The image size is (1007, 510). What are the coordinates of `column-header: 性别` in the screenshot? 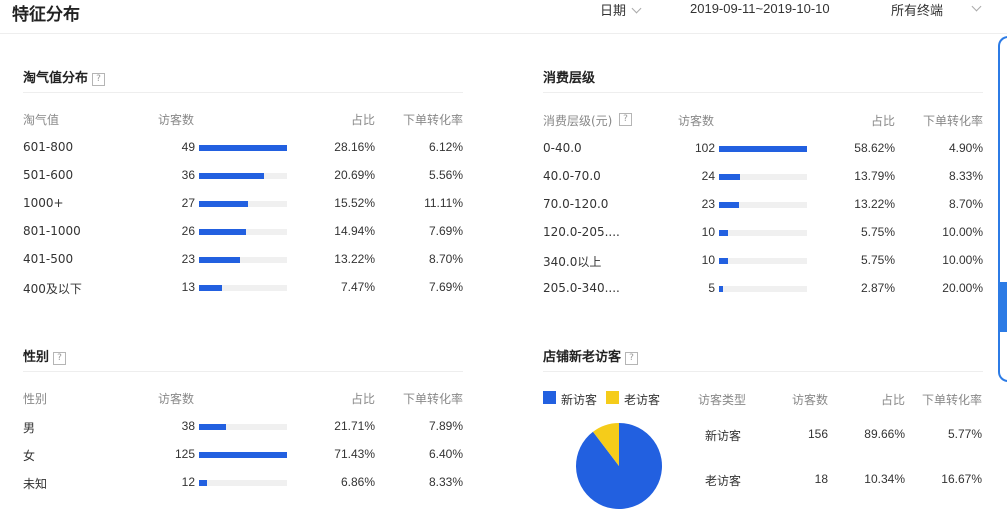 It's located at (35, 399).